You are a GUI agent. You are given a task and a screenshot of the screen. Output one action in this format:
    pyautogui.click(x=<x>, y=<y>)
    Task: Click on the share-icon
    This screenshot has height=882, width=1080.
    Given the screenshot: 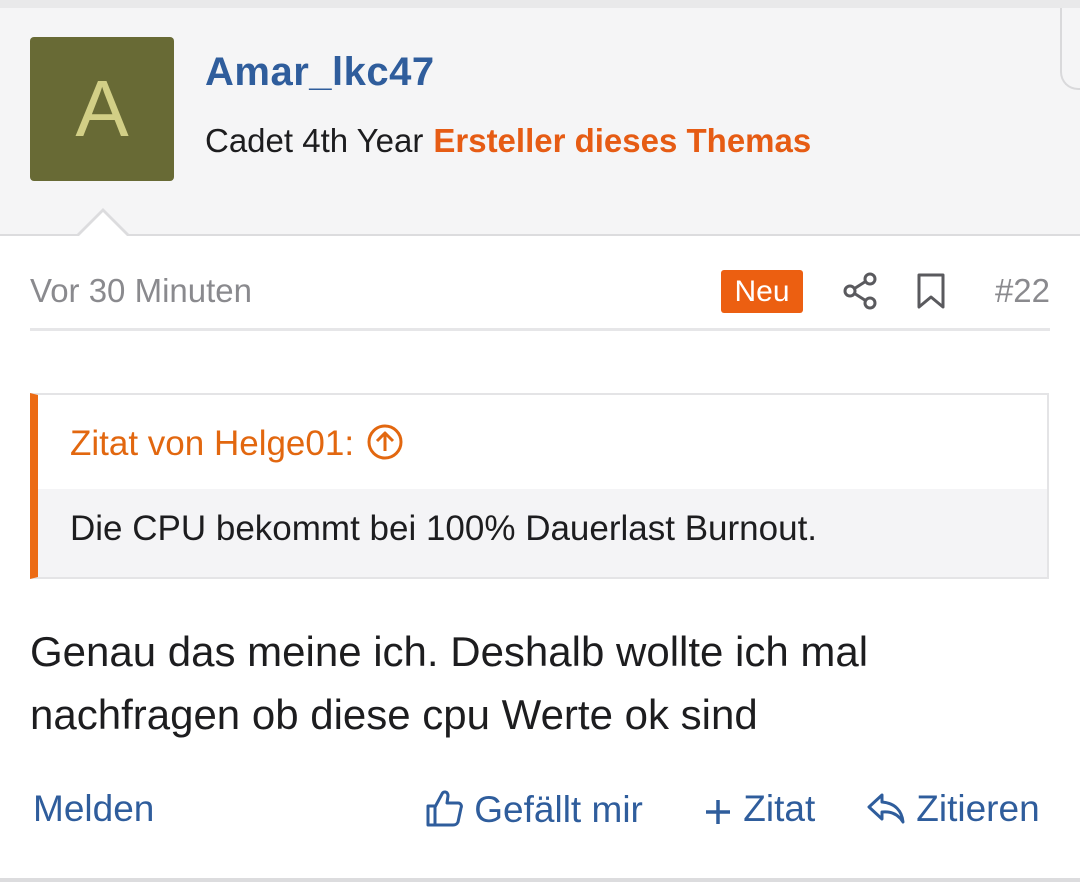 What is the action you would take?
    pyautogui.click(x=860, y=291)
    